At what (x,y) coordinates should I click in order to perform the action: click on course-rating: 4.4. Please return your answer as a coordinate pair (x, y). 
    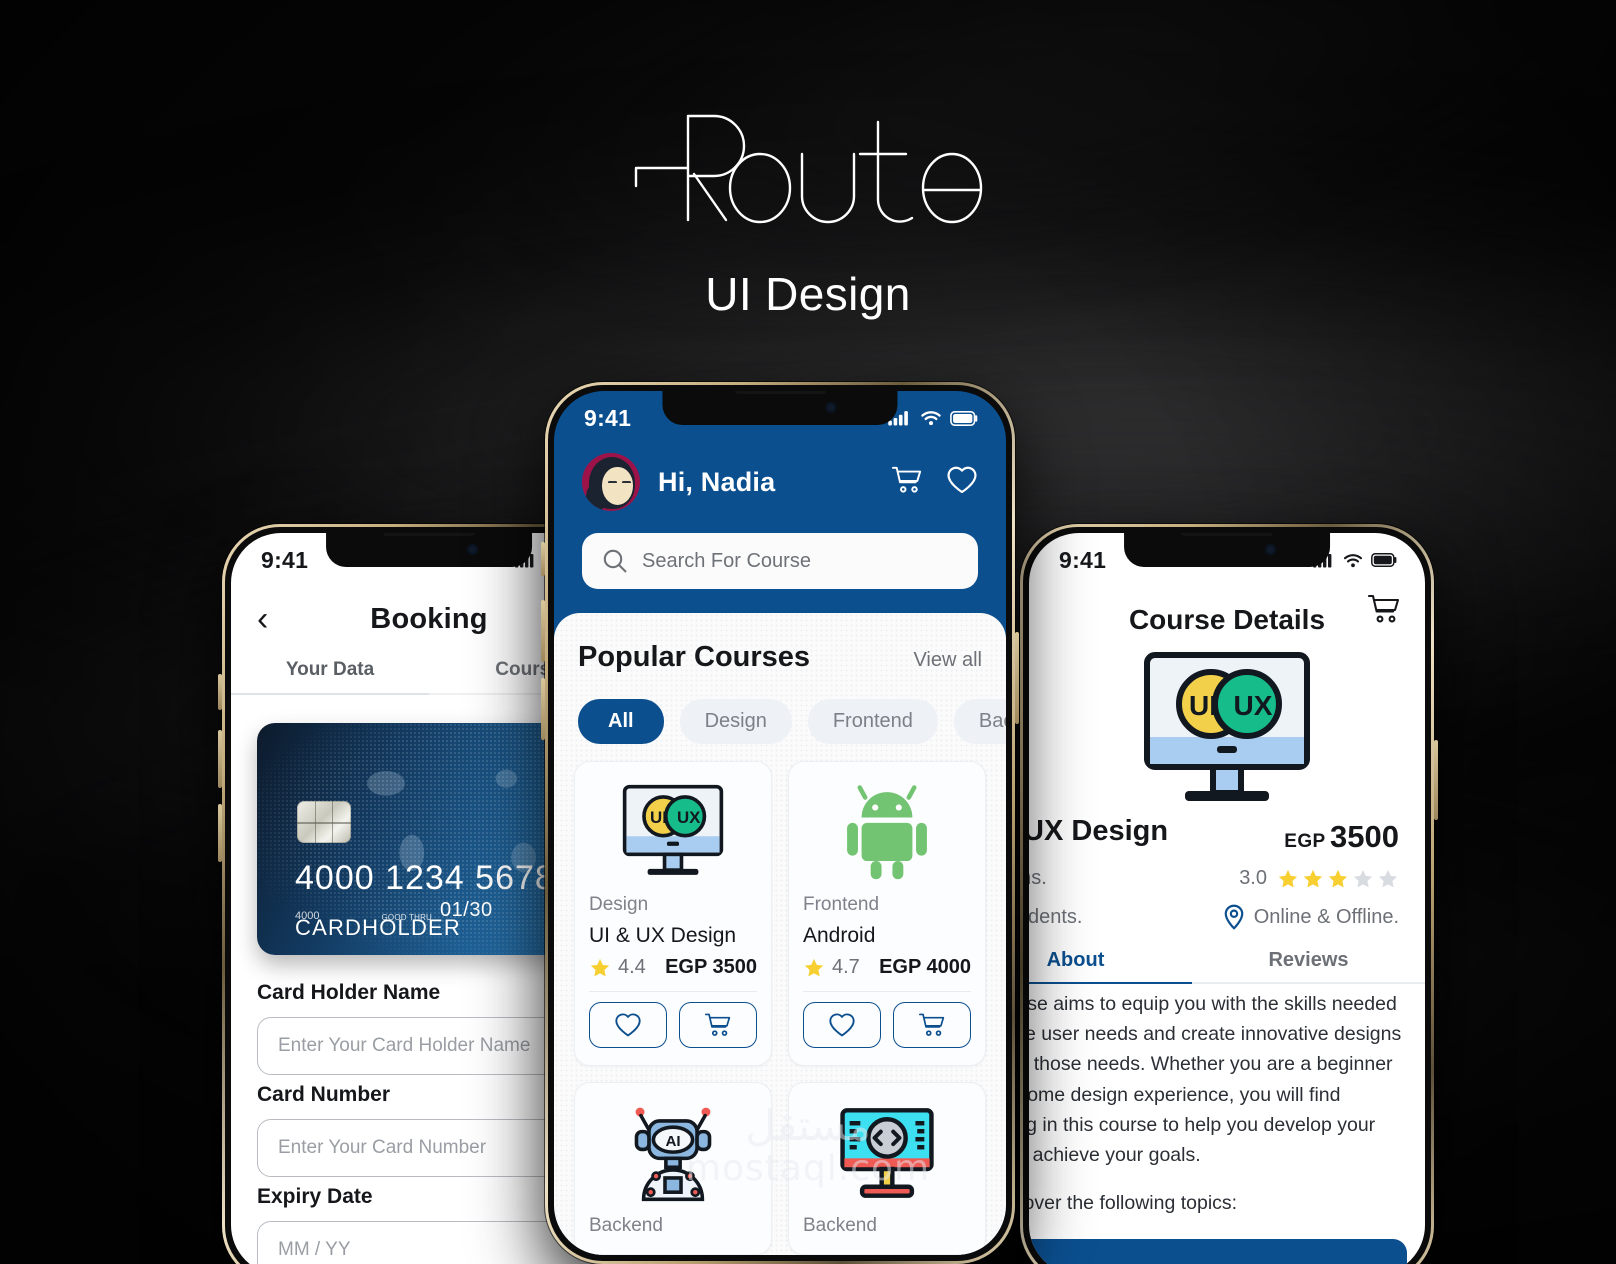
    Looking at the image, I should click on (617, 967).